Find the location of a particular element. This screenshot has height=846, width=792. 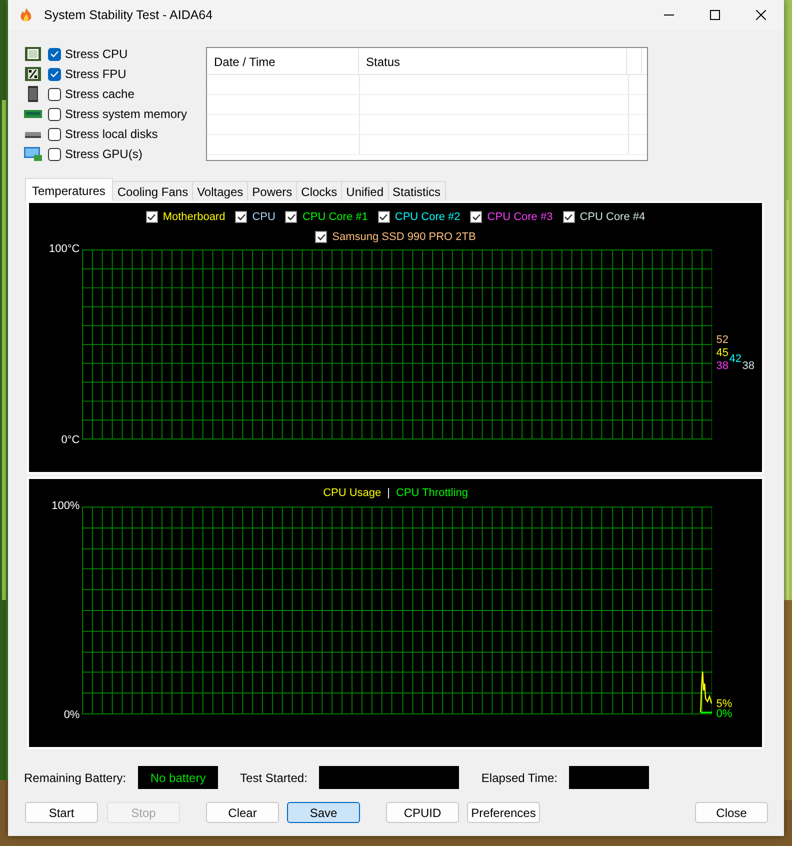

button: Start is located at coordinates (61, 812).